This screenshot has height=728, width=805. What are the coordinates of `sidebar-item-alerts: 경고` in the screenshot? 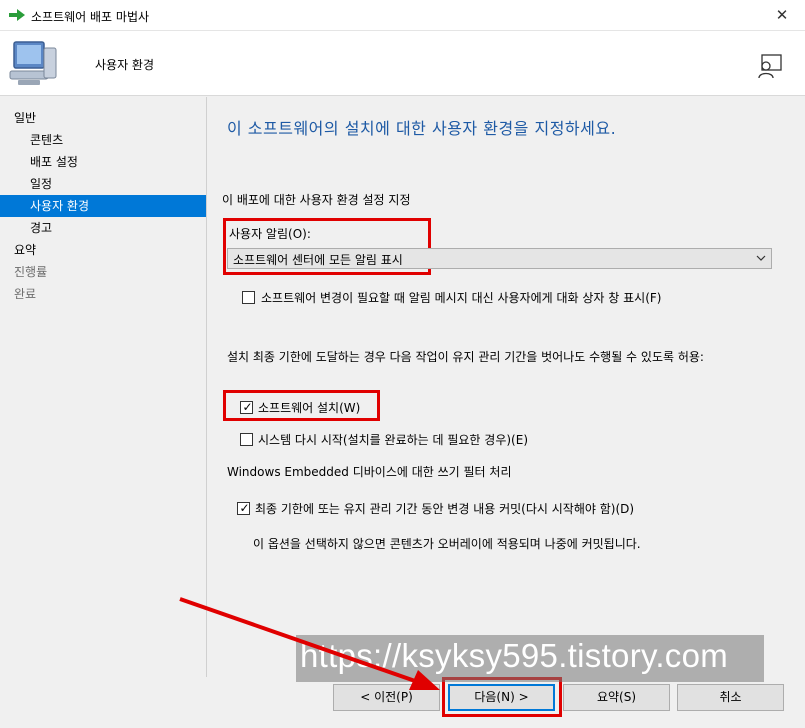 It's located at (103, 228).